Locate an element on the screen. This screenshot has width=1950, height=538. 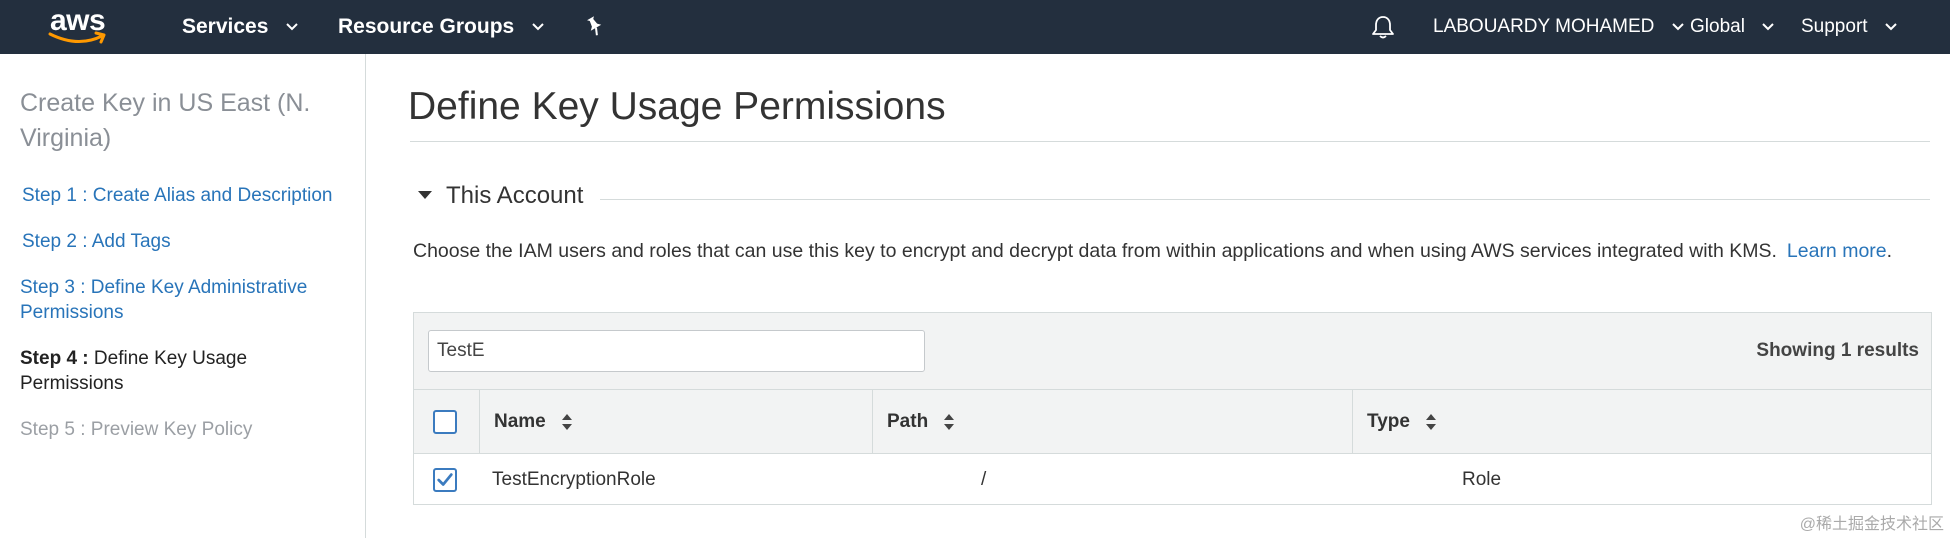
column-path-label: Path is located at coordinates (908, 421).